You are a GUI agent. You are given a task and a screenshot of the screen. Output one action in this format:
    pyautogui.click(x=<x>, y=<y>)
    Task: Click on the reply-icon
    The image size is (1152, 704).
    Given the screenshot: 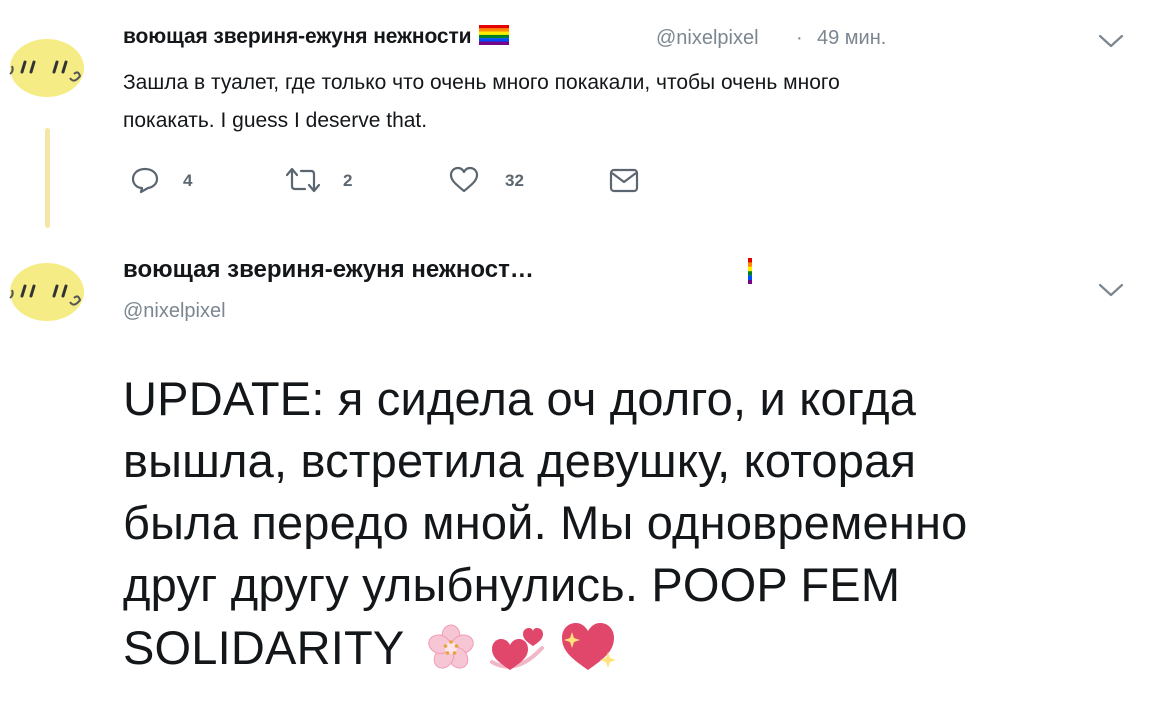 What is the action you would take?
    pyautogui.click(x=145, y=180)
    